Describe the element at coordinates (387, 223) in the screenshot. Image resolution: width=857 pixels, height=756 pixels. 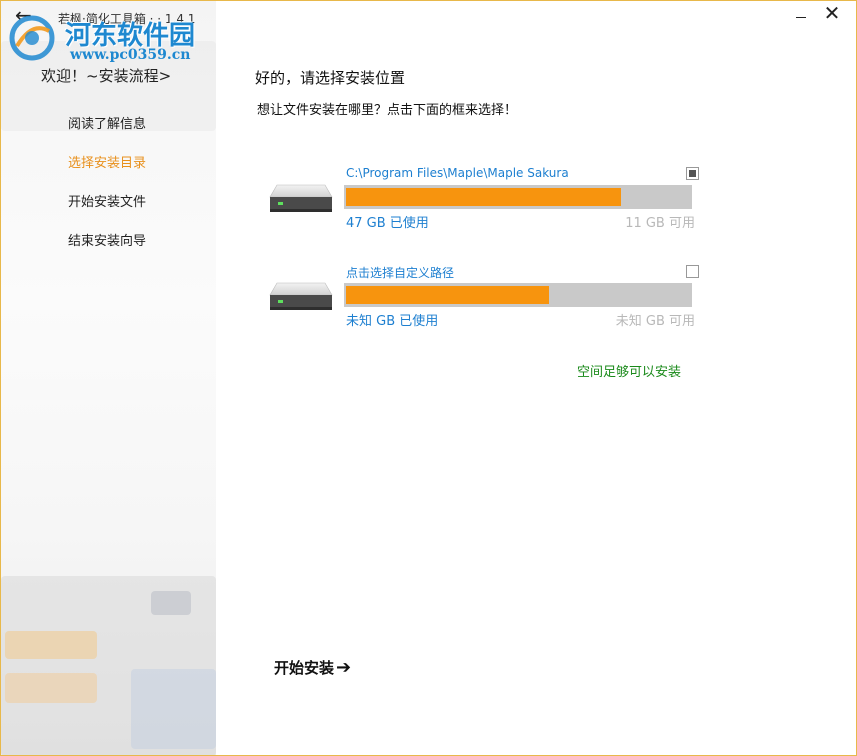
I see `used-space-label: 47 GB 已使用` at that location.